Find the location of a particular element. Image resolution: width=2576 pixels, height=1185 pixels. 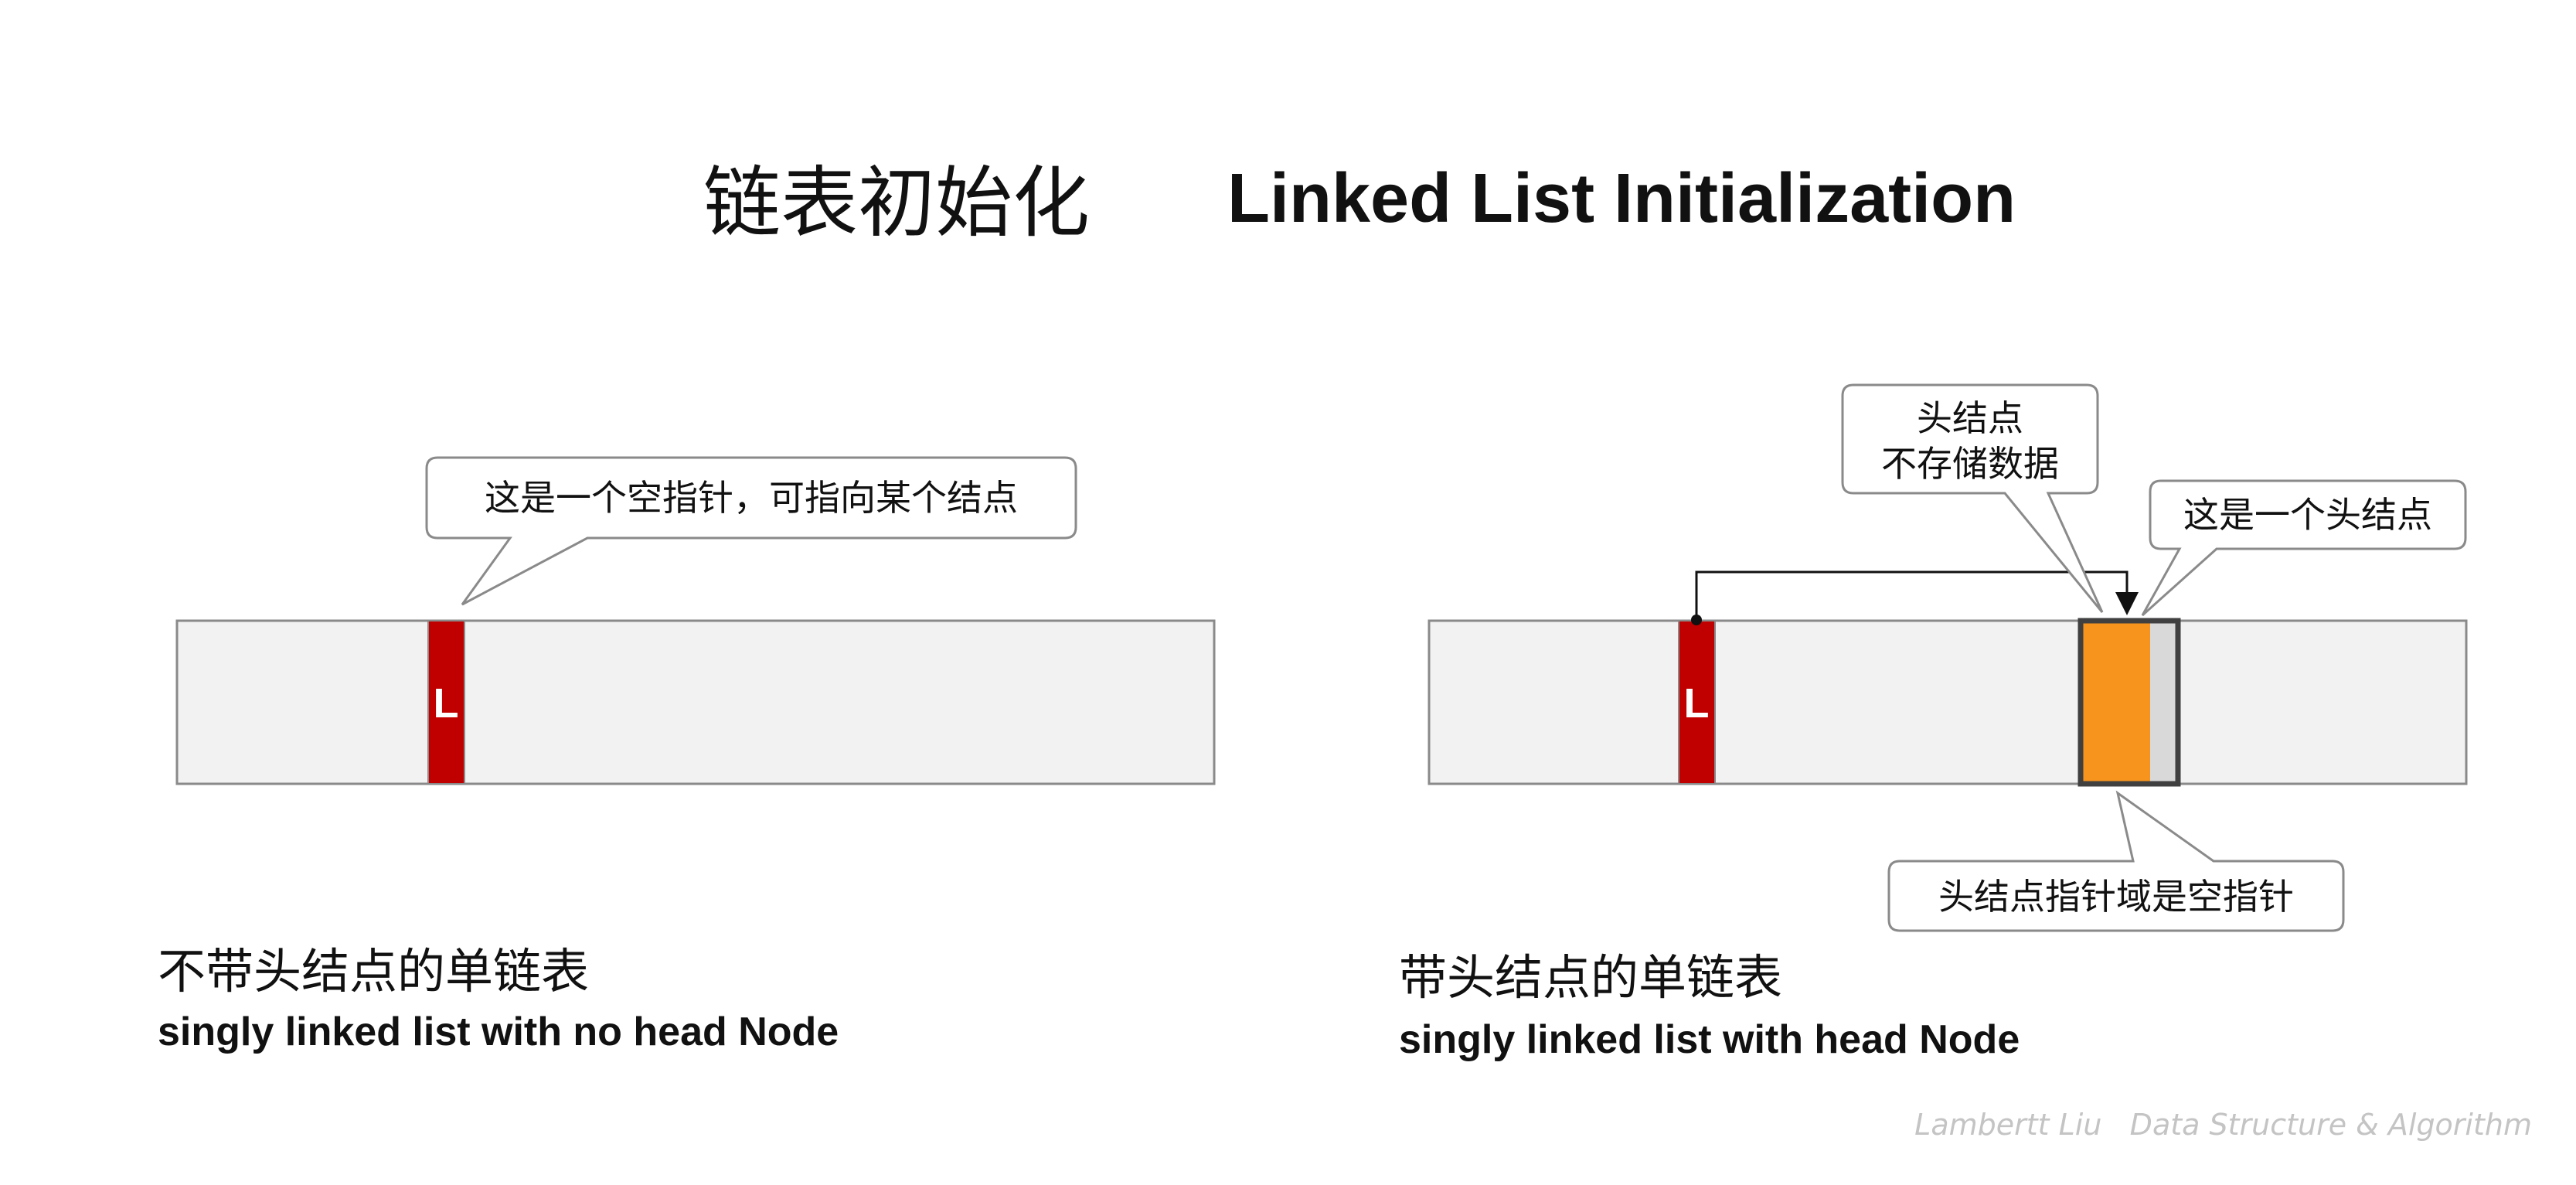

memory-bar-left is located at coordinates (695, 702).